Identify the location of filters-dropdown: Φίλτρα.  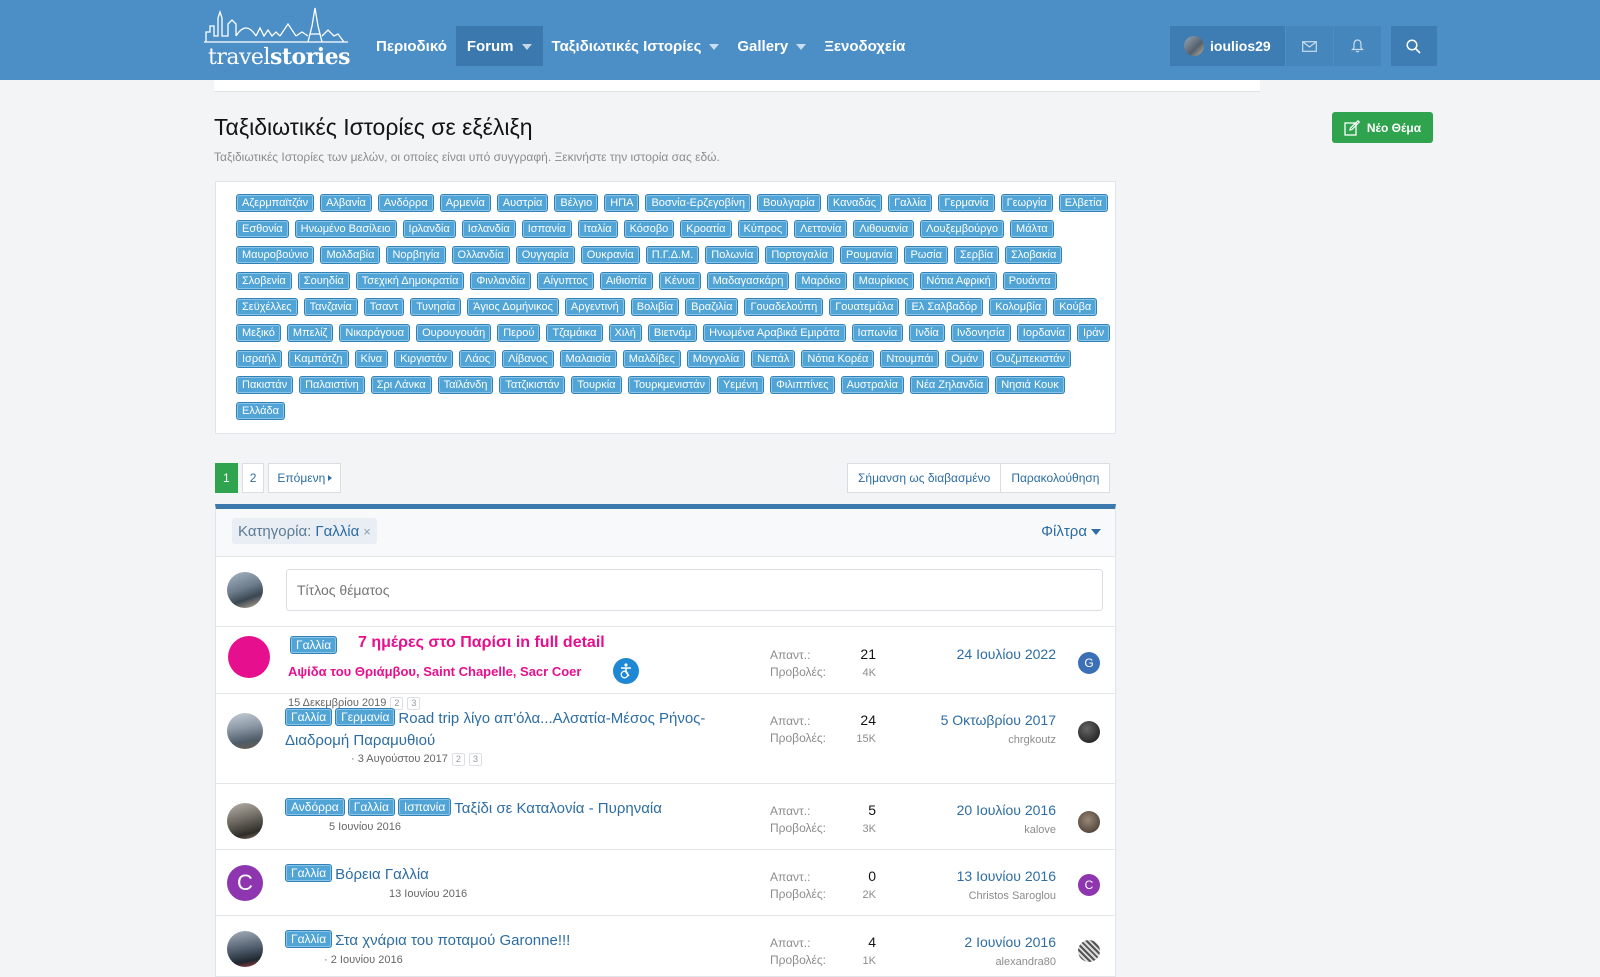
(1071, 531).